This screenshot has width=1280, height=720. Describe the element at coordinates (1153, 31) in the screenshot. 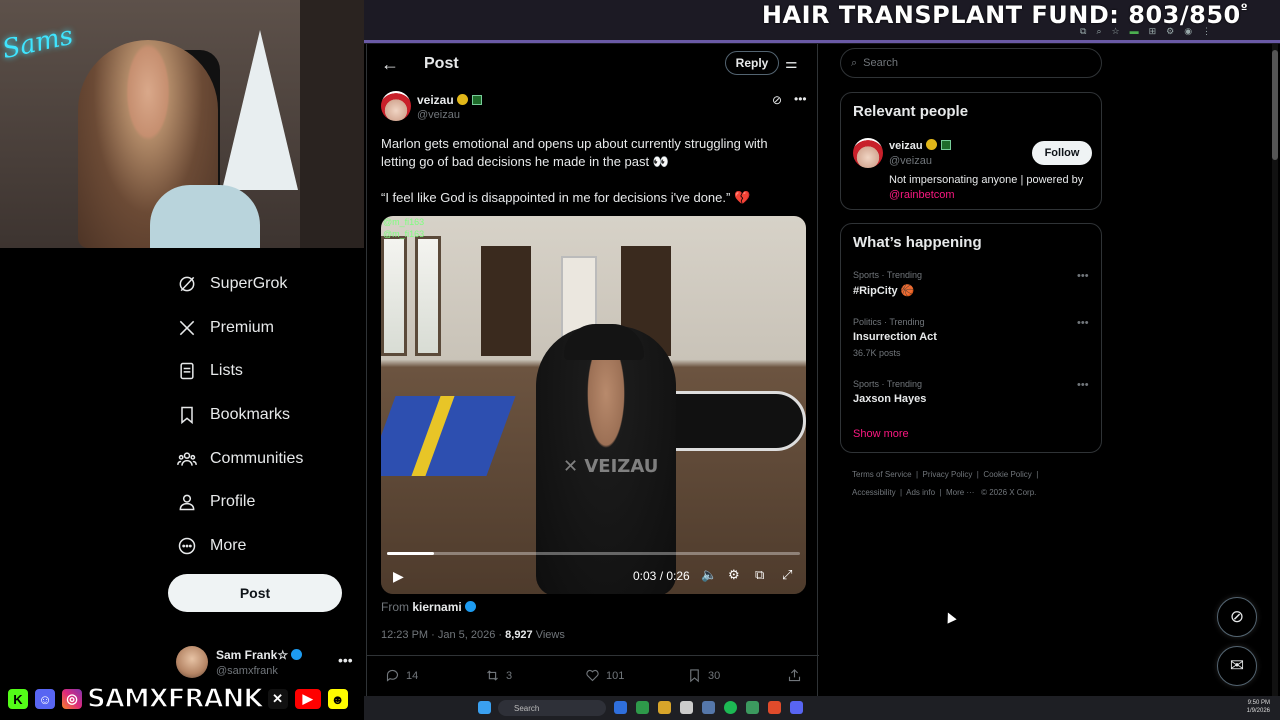

I see `extension-icon: ⊞` at that location.